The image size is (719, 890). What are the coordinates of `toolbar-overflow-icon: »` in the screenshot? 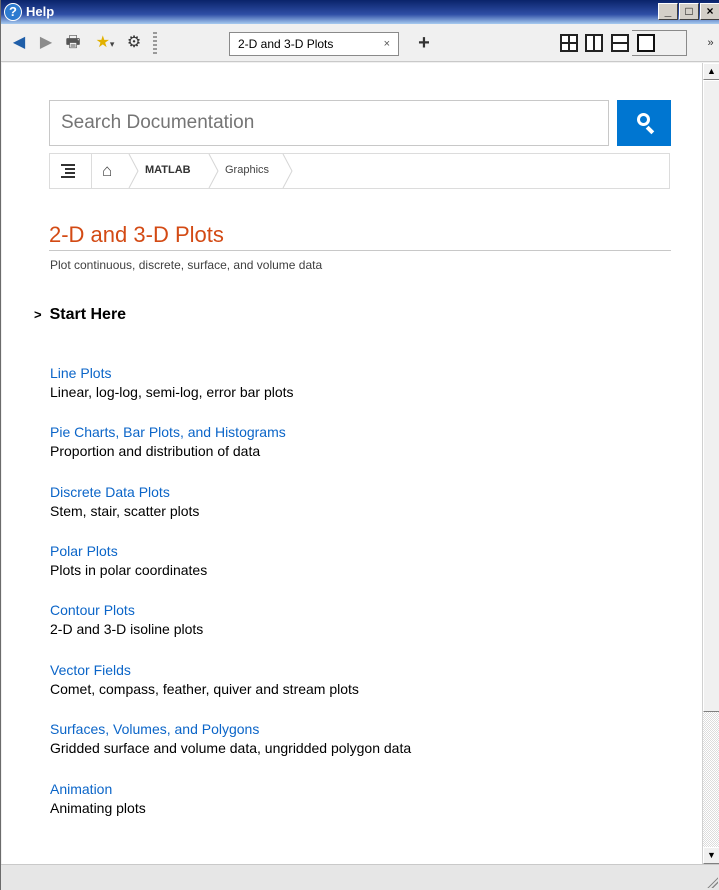 It's located at (710, 43).